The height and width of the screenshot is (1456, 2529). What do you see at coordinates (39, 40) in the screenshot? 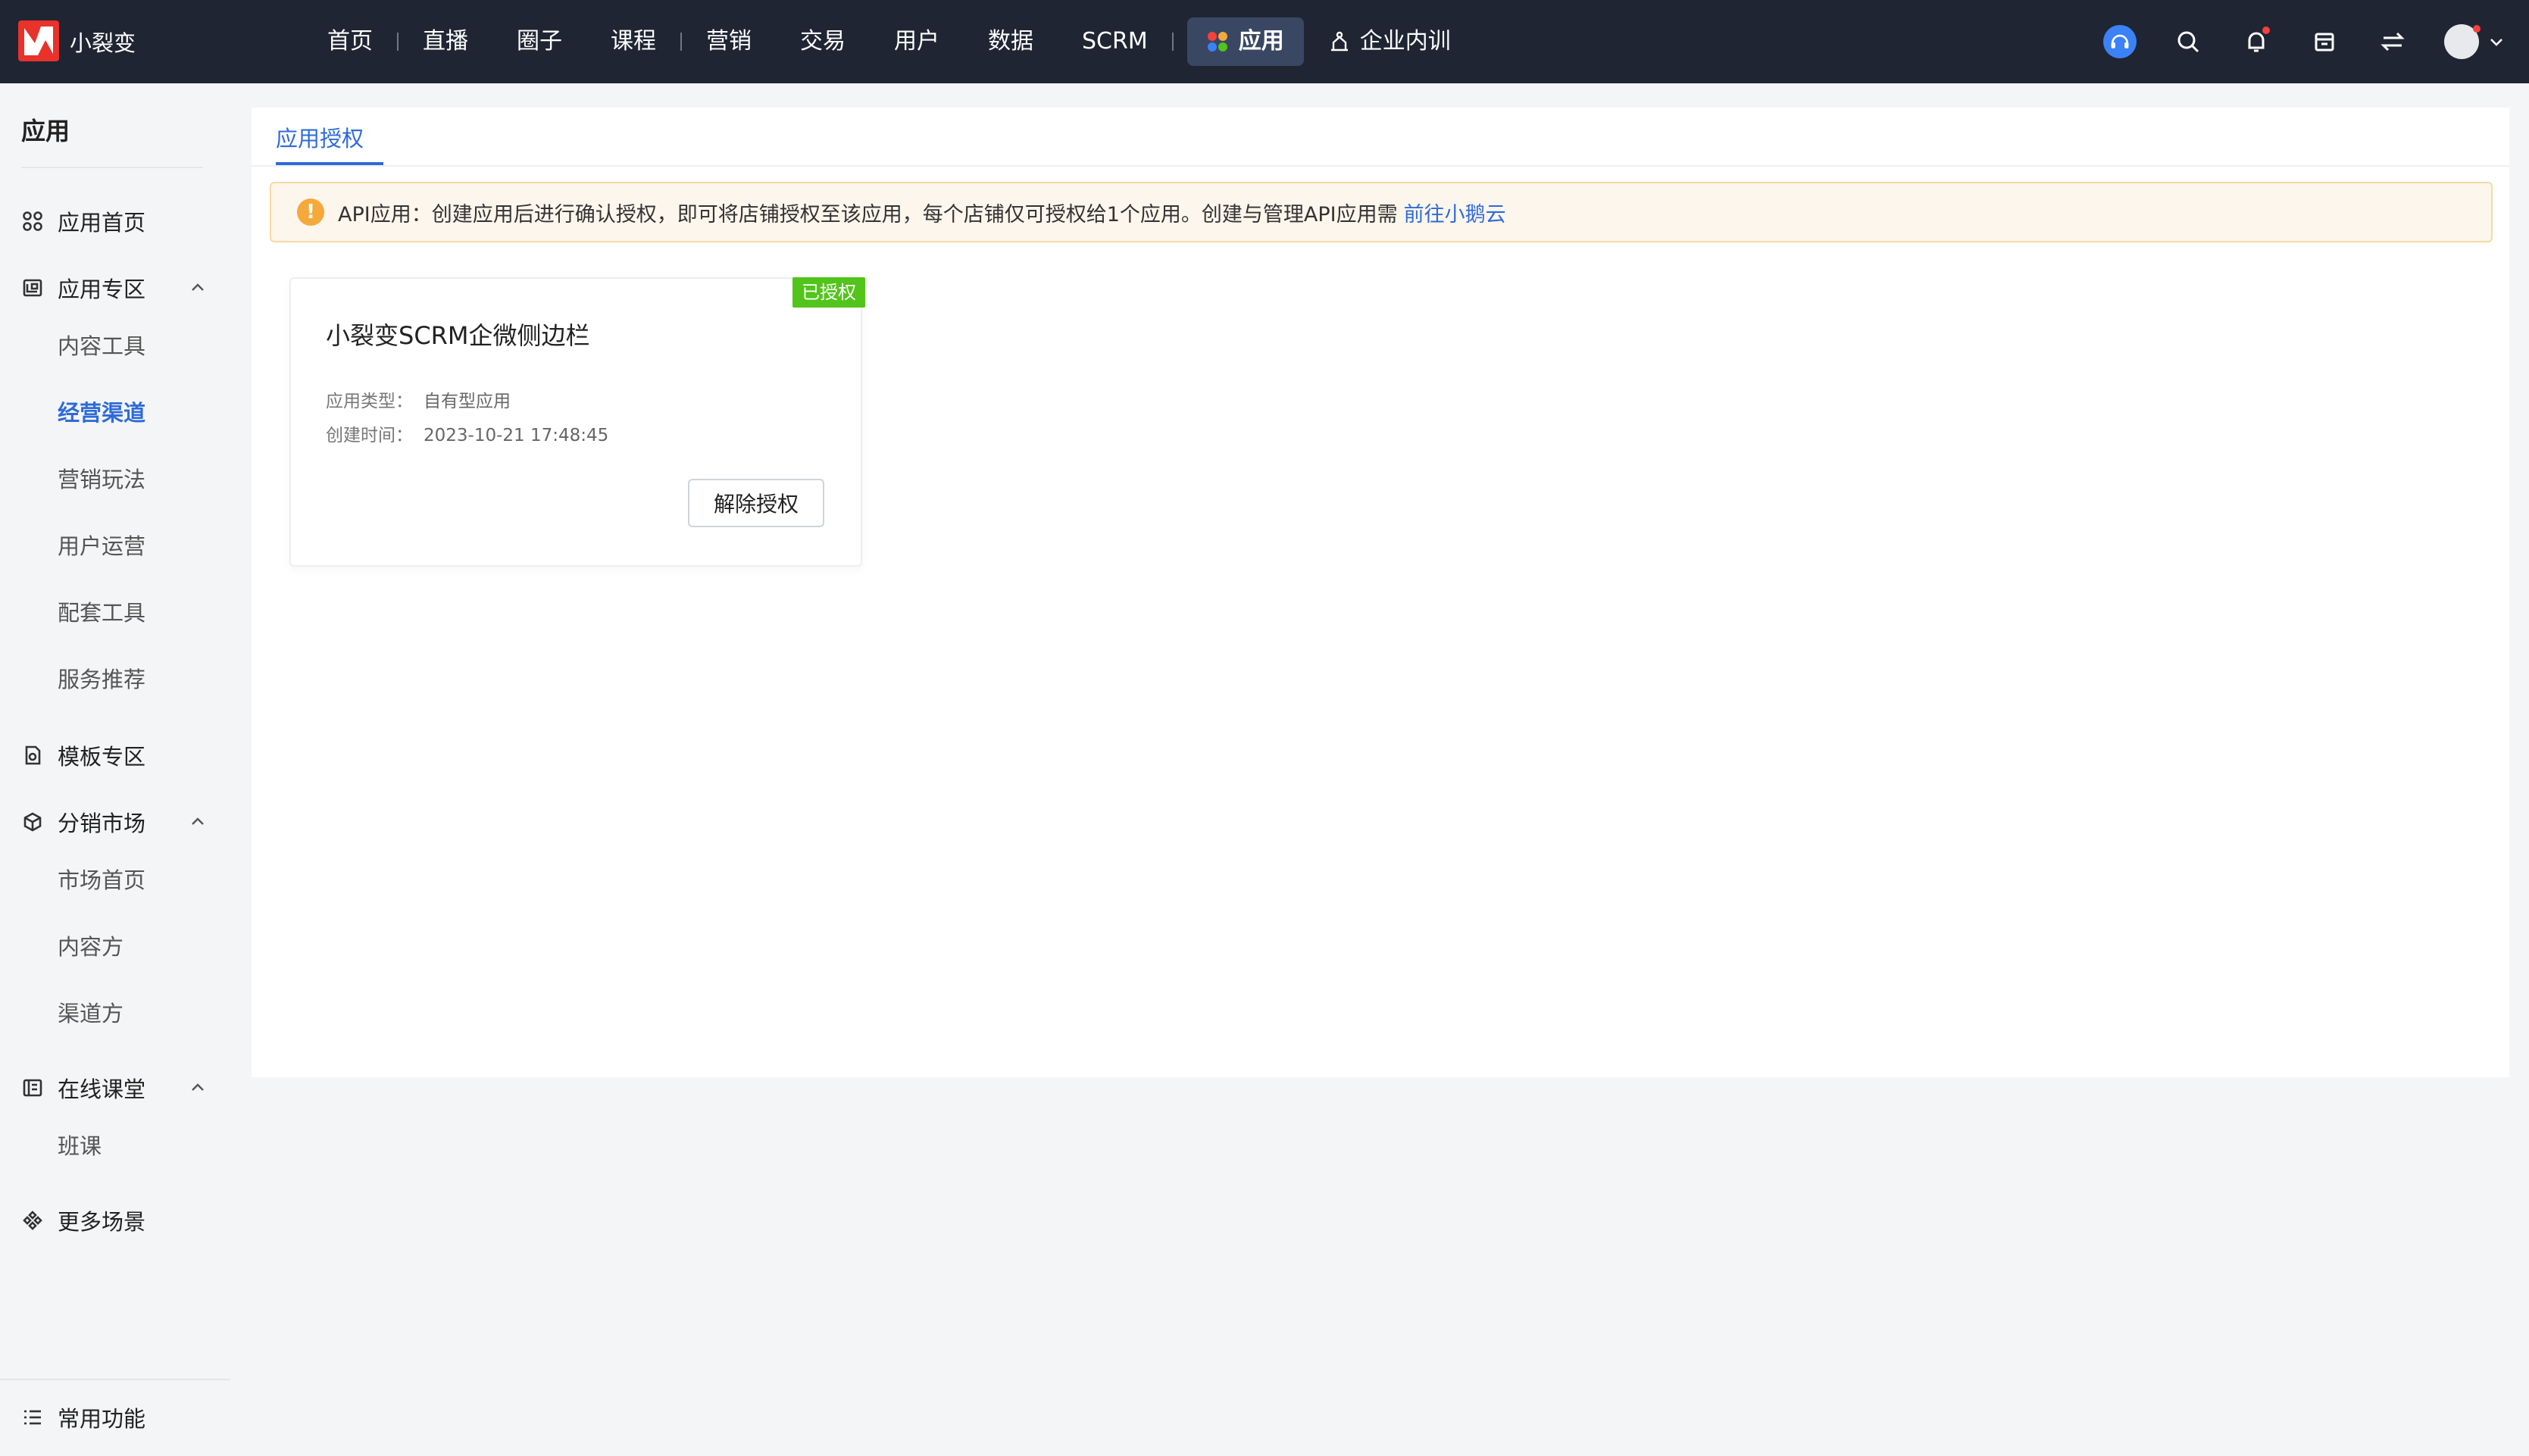
I see `logo-icon` at bounding box center [39, 40].